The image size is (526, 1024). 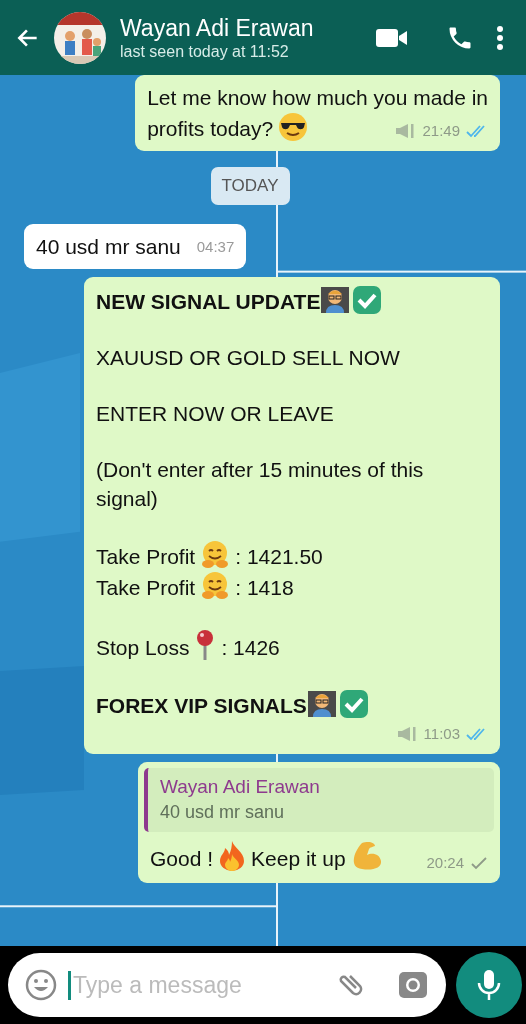 What do you see at coordinates (279, 556) in the screenshot?
I see `message-text: : 1421.50` at bounding box center [279, 556].